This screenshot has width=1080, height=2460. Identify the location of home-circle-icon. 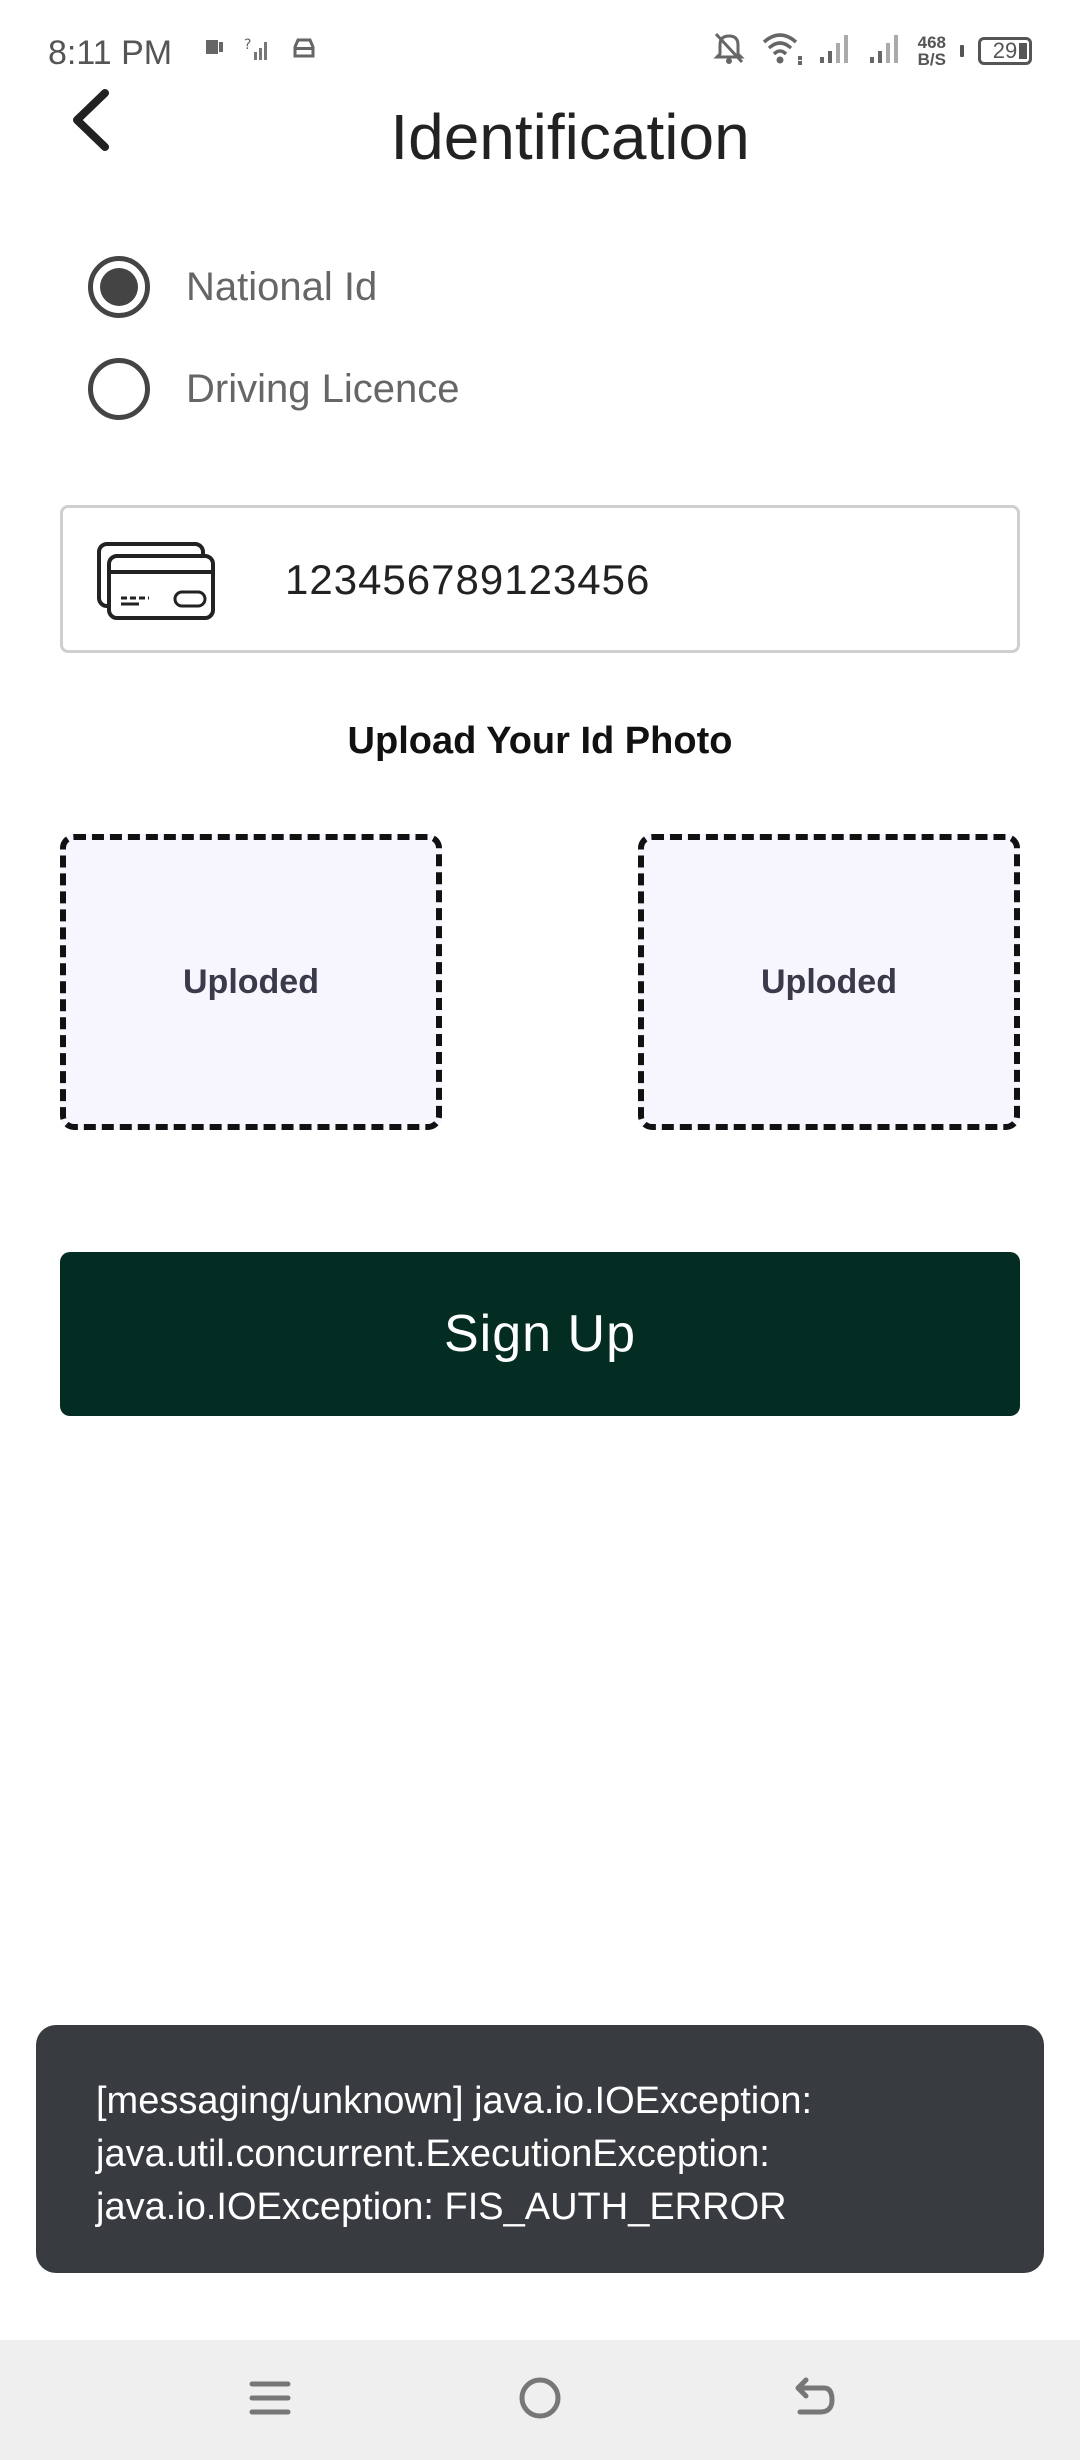
(540, 2400).